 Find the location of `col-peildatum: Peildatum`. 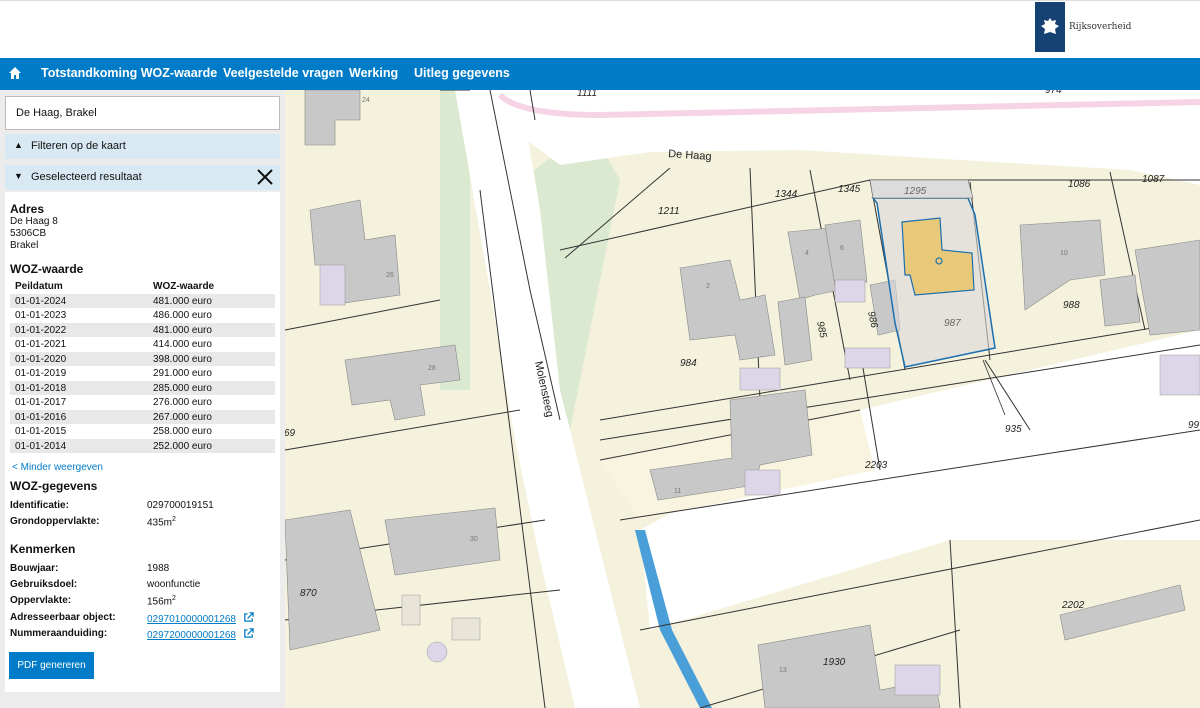

col-peildatum: Peildatum is located at coordinates (39, 286).